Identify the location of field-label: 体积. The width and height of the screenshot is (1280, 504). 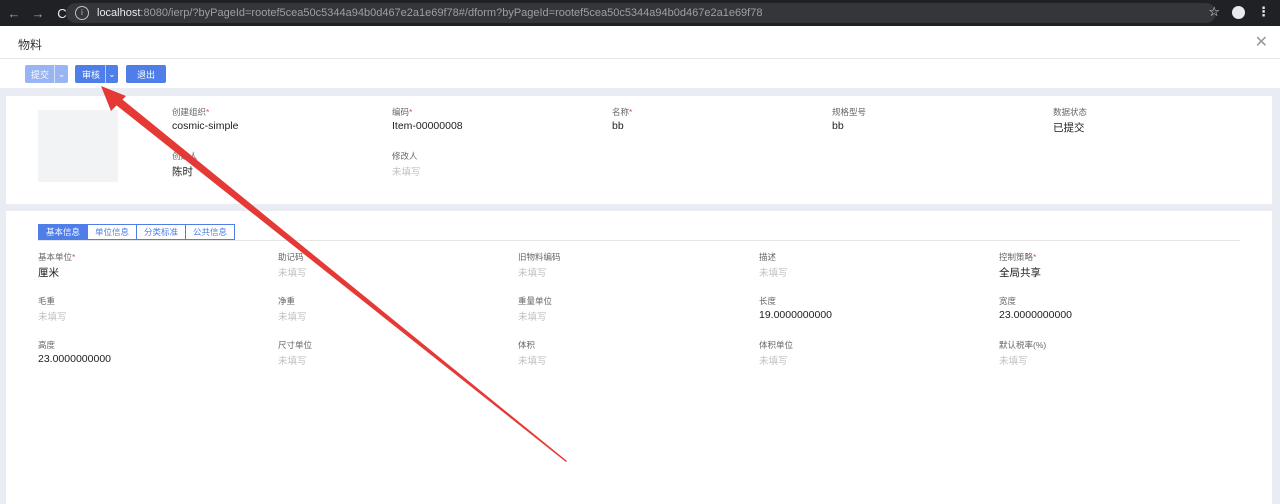
(532, 345).